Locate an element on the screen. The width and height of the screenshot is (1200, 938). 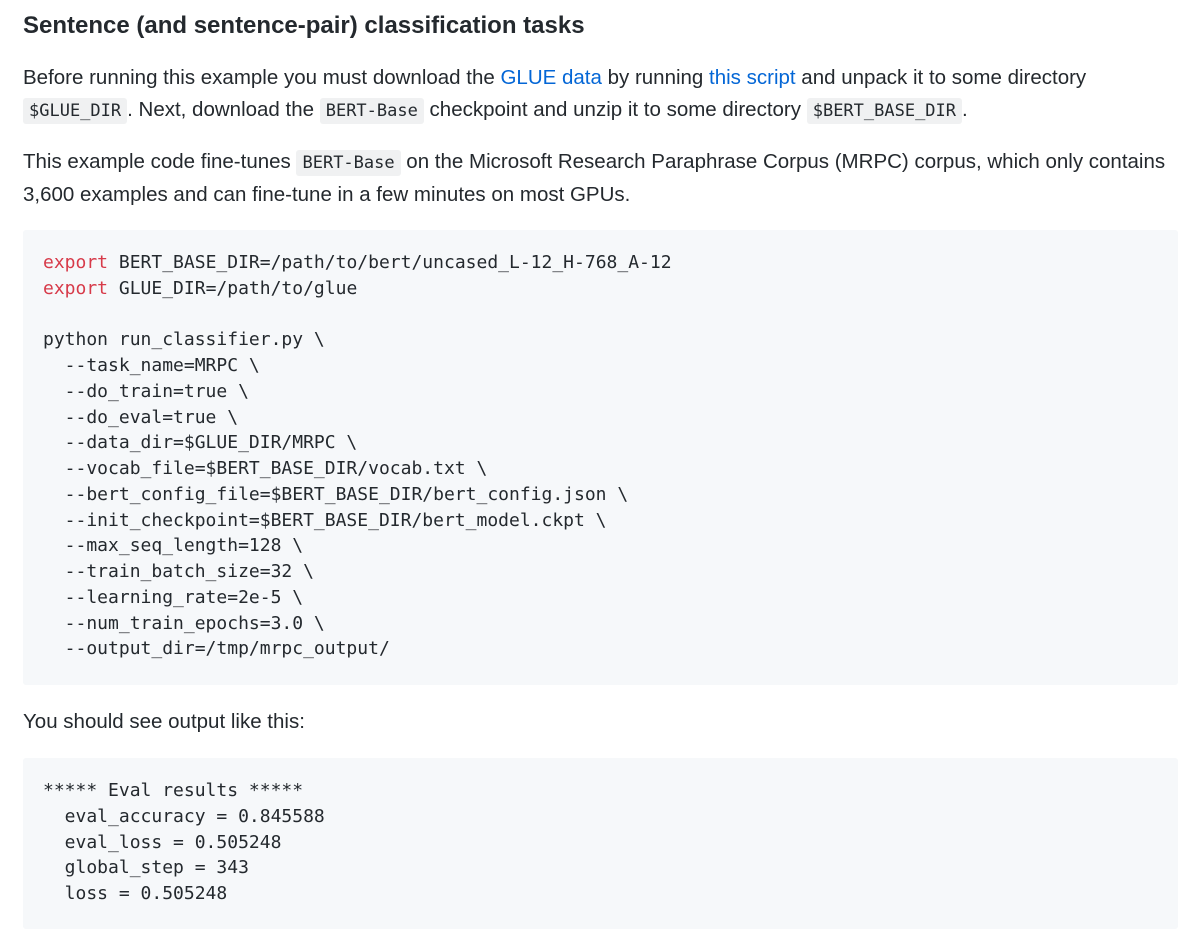
code-line: eval_accuracy = 0.845588 is located at coordinates (184, 816).